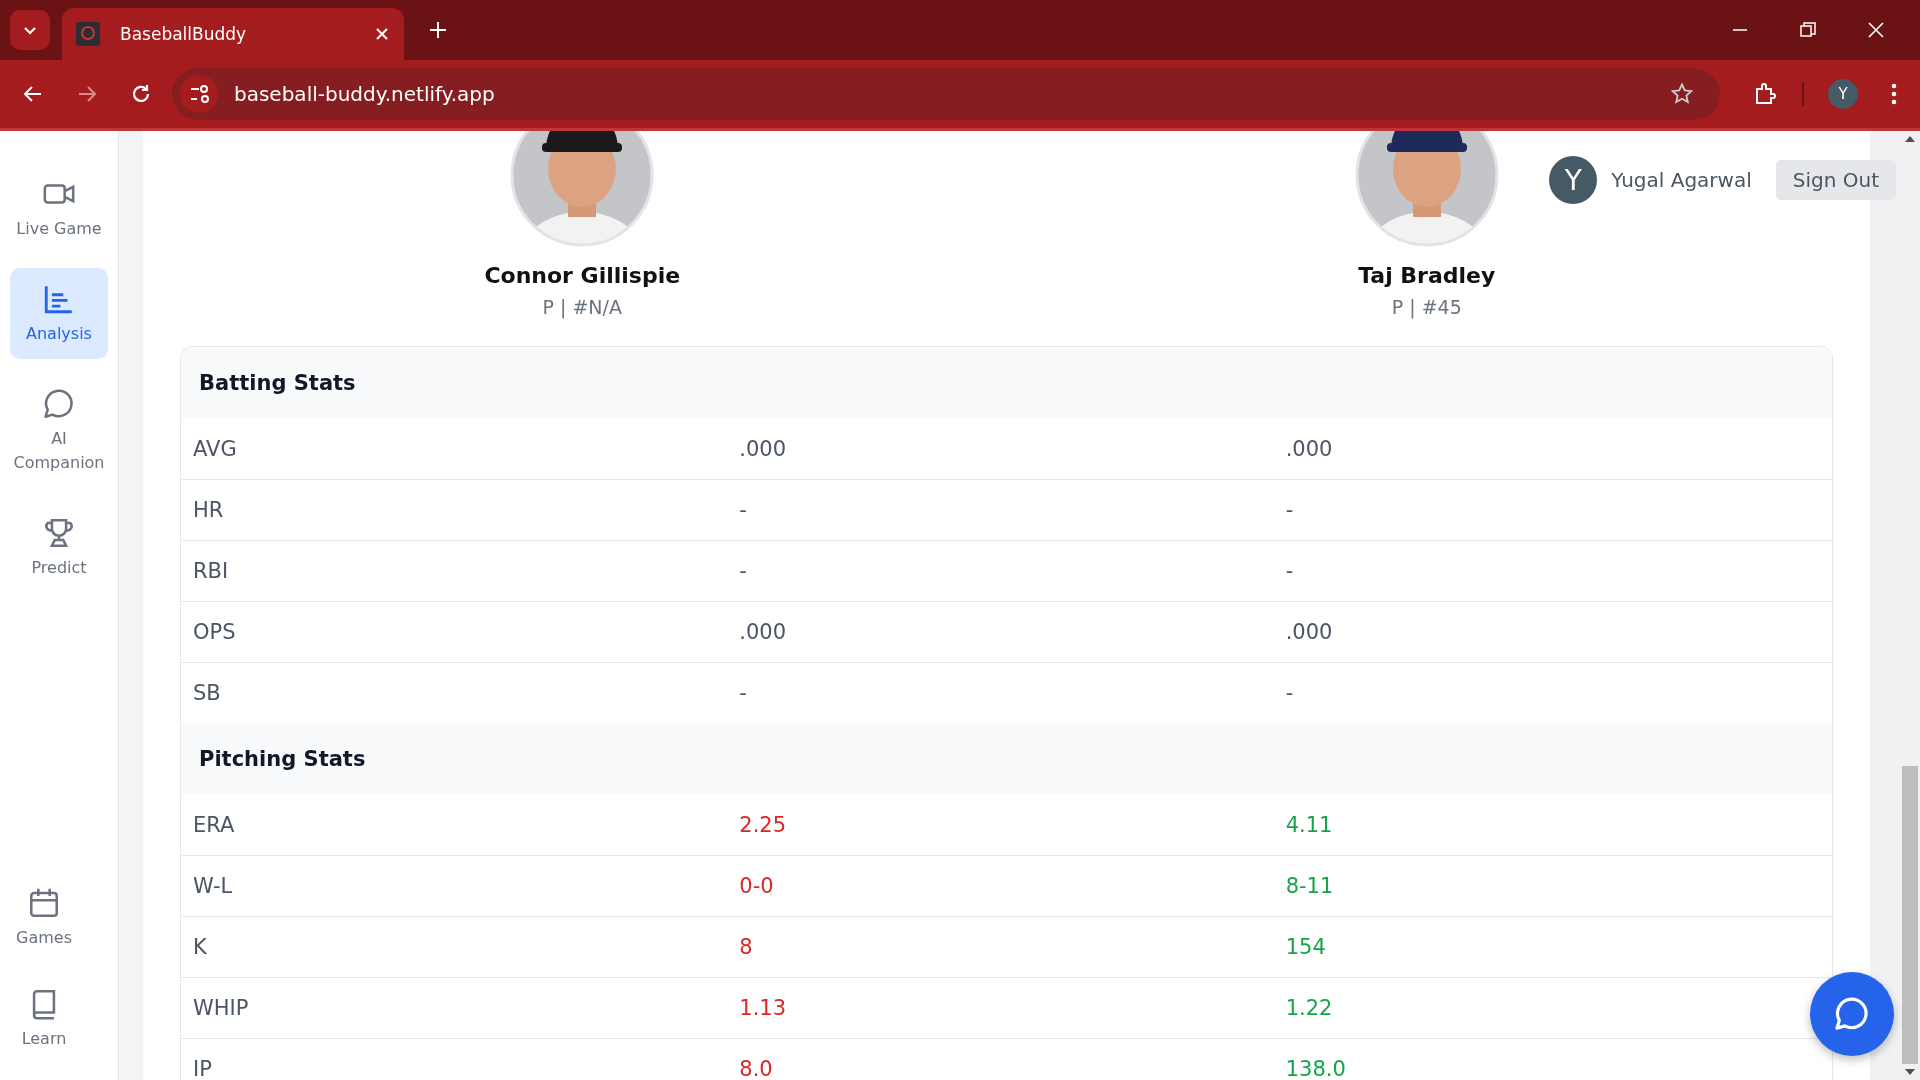 The height and width of the screenshot is (1080, 1920). I want to click on table-cell: IP, so click(202, 1068).